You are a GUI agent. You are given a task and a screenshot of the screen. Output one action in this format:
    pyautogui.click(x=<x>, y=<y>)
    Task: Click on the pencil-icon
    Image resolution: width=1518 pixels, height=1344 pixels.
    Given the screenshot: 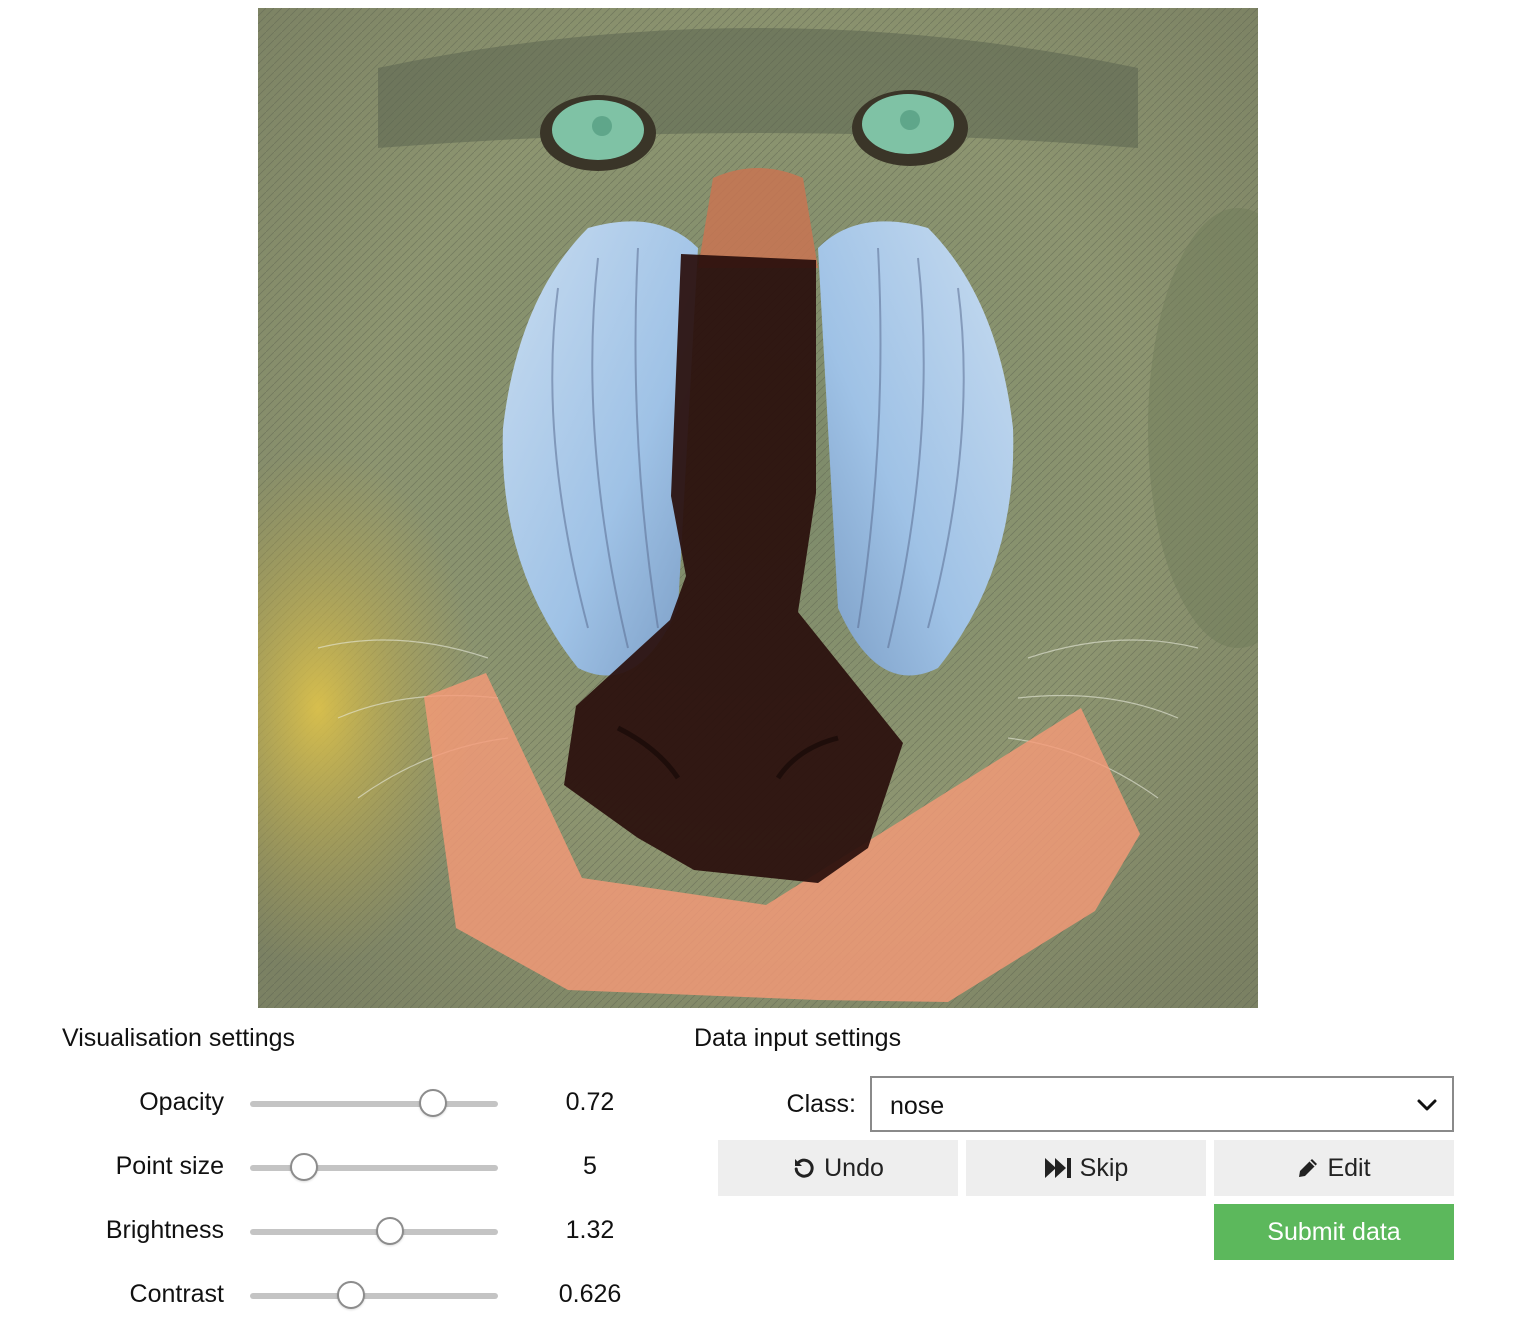 What is the action you would take?
    pyautogui.click(x=1308, y=1168)
    